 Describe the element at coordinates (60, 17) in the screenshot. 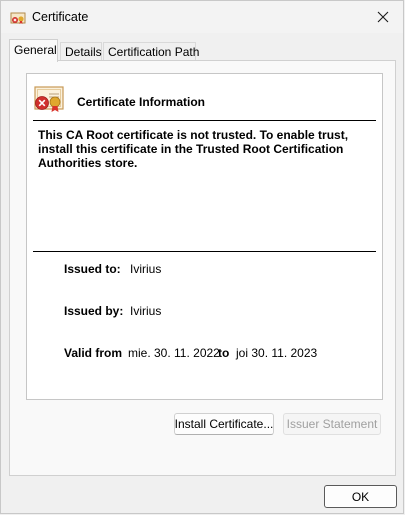

I see `window-title: Certificate` at that location.